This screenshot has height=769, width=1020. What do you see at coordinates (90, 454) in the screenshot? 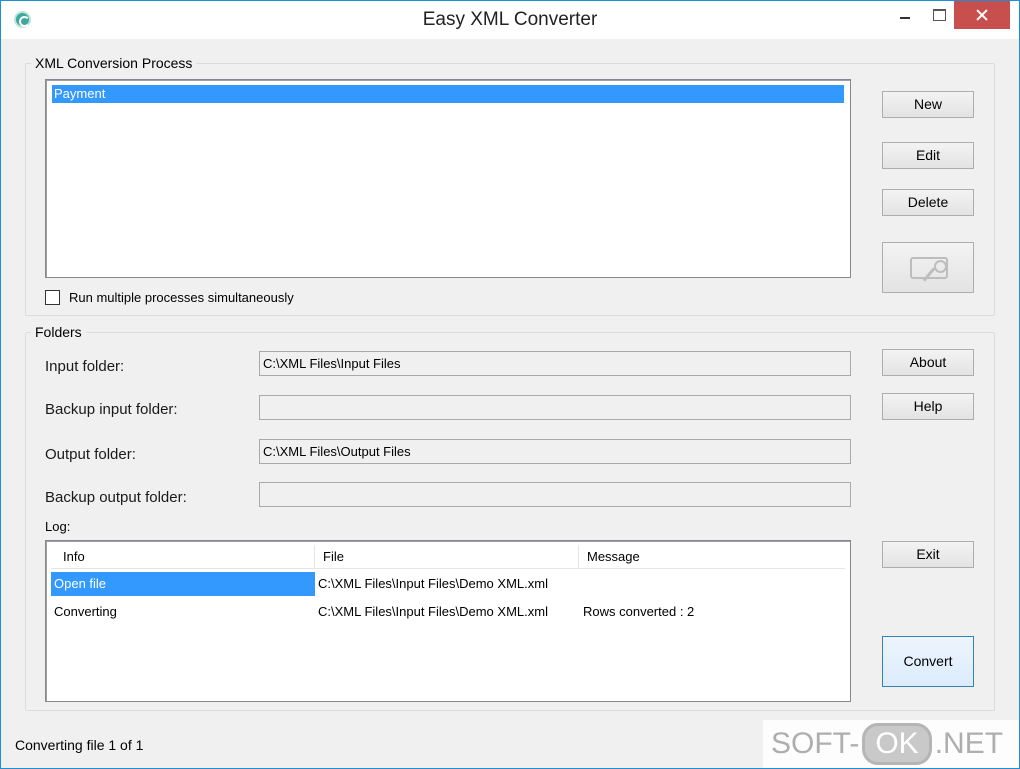
I see `output-folder-label: Output folder:` at bounding box center [90, 454].